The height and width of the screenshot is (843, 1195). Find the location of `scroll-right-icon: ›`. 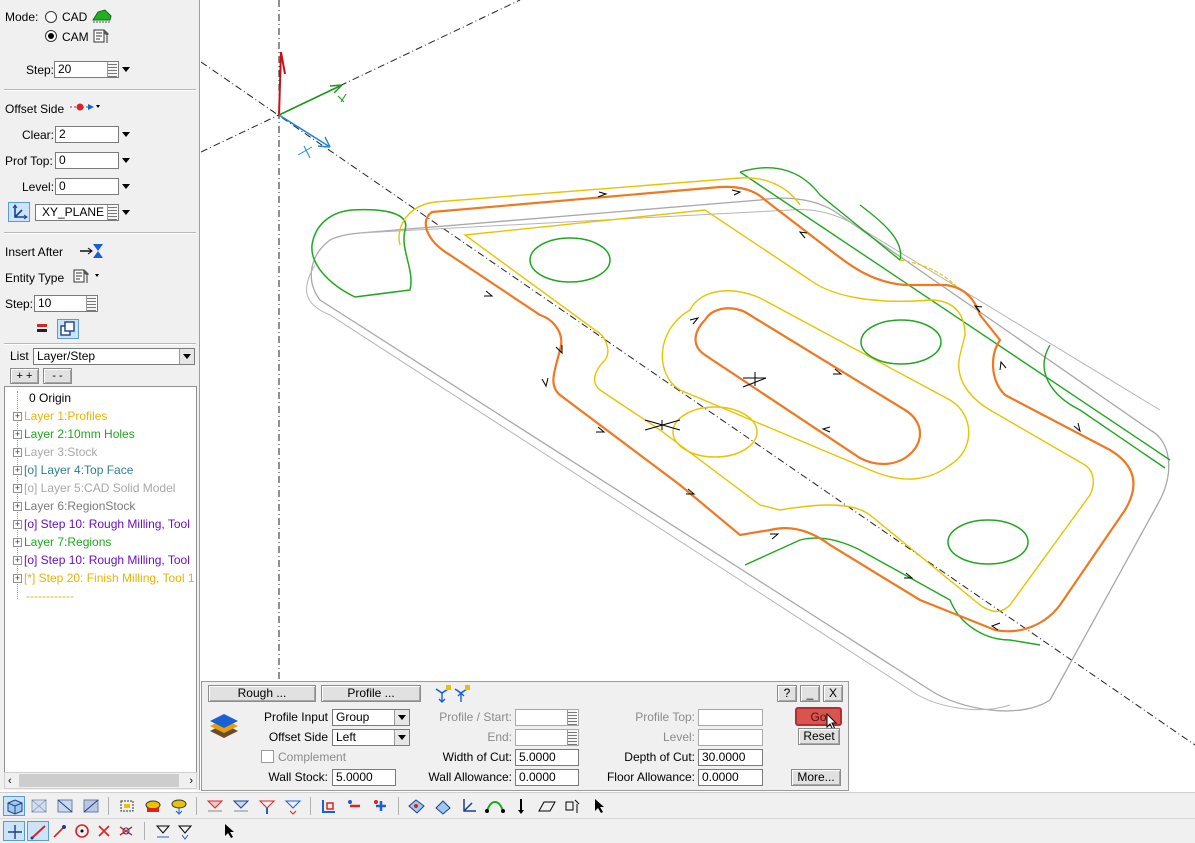

scroll-right-icon: › is located at coordinates (191, 781).